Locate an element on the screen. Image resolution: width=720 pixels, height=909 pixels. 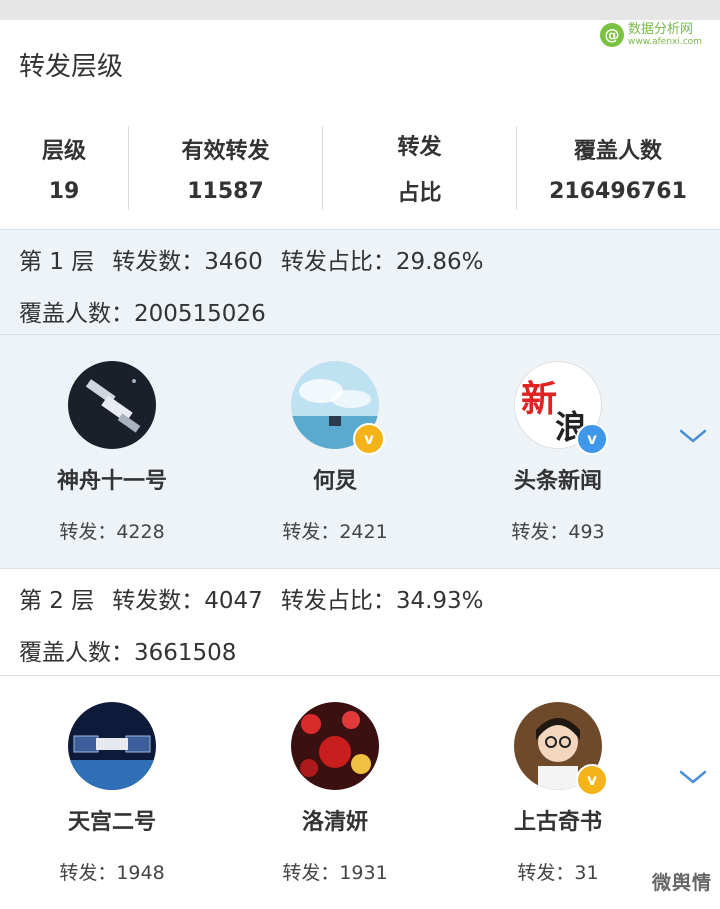
user-name: 何炅 is located at coordinates (335, 479).